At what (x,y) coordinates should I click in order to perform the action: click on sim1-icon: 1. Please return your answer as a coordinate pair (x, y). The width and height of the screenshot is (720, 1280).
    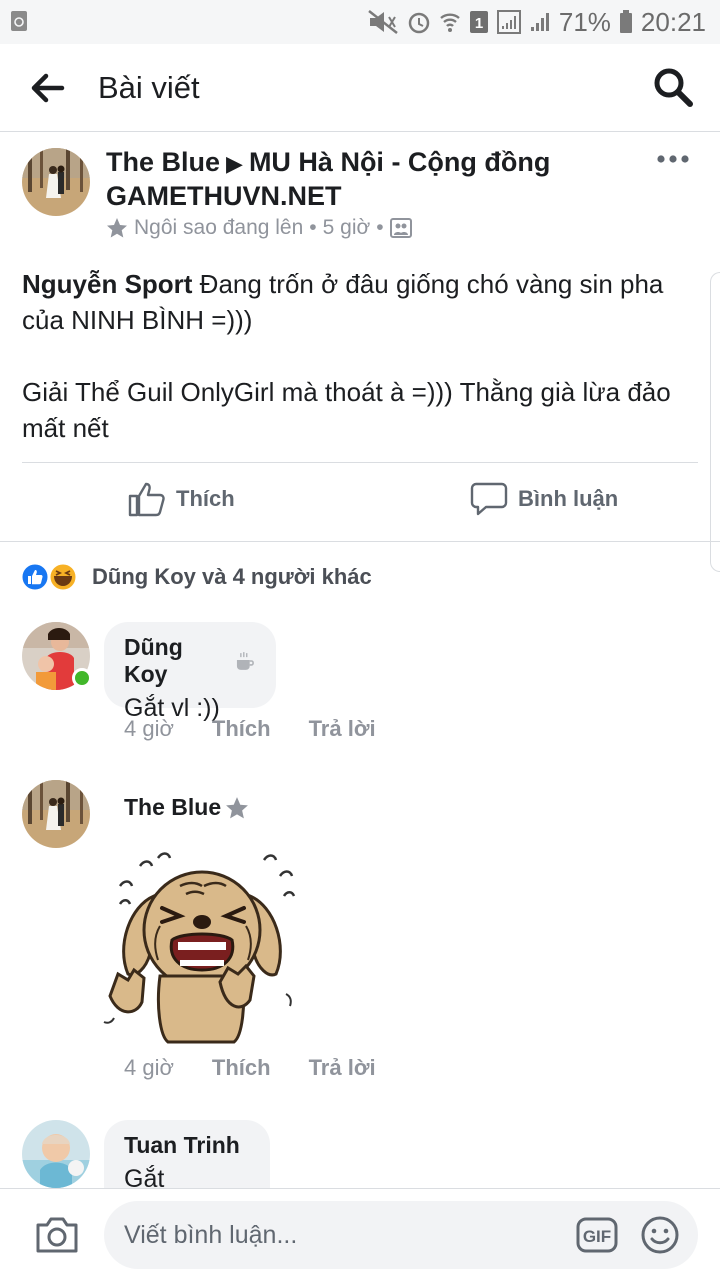
    Looking at the image, I should click on (478, 22).